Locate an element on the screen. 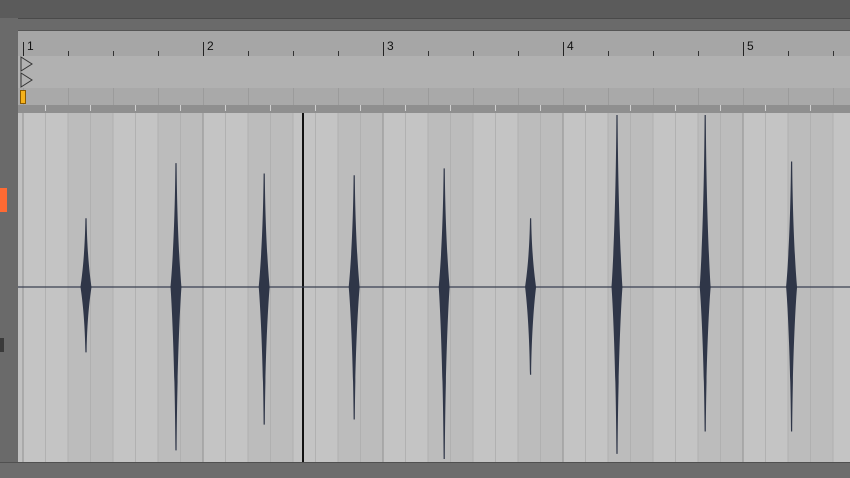  bar-label-3: 3 is located at coordinates (390, 46).